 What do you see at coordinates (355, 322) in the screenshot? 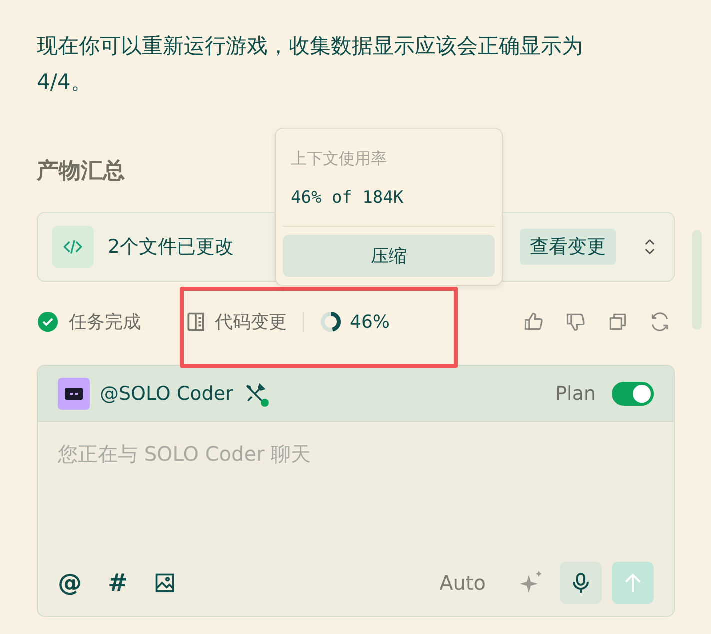
I see `context-usage-button: 46%` at bounding box center [355, 322].